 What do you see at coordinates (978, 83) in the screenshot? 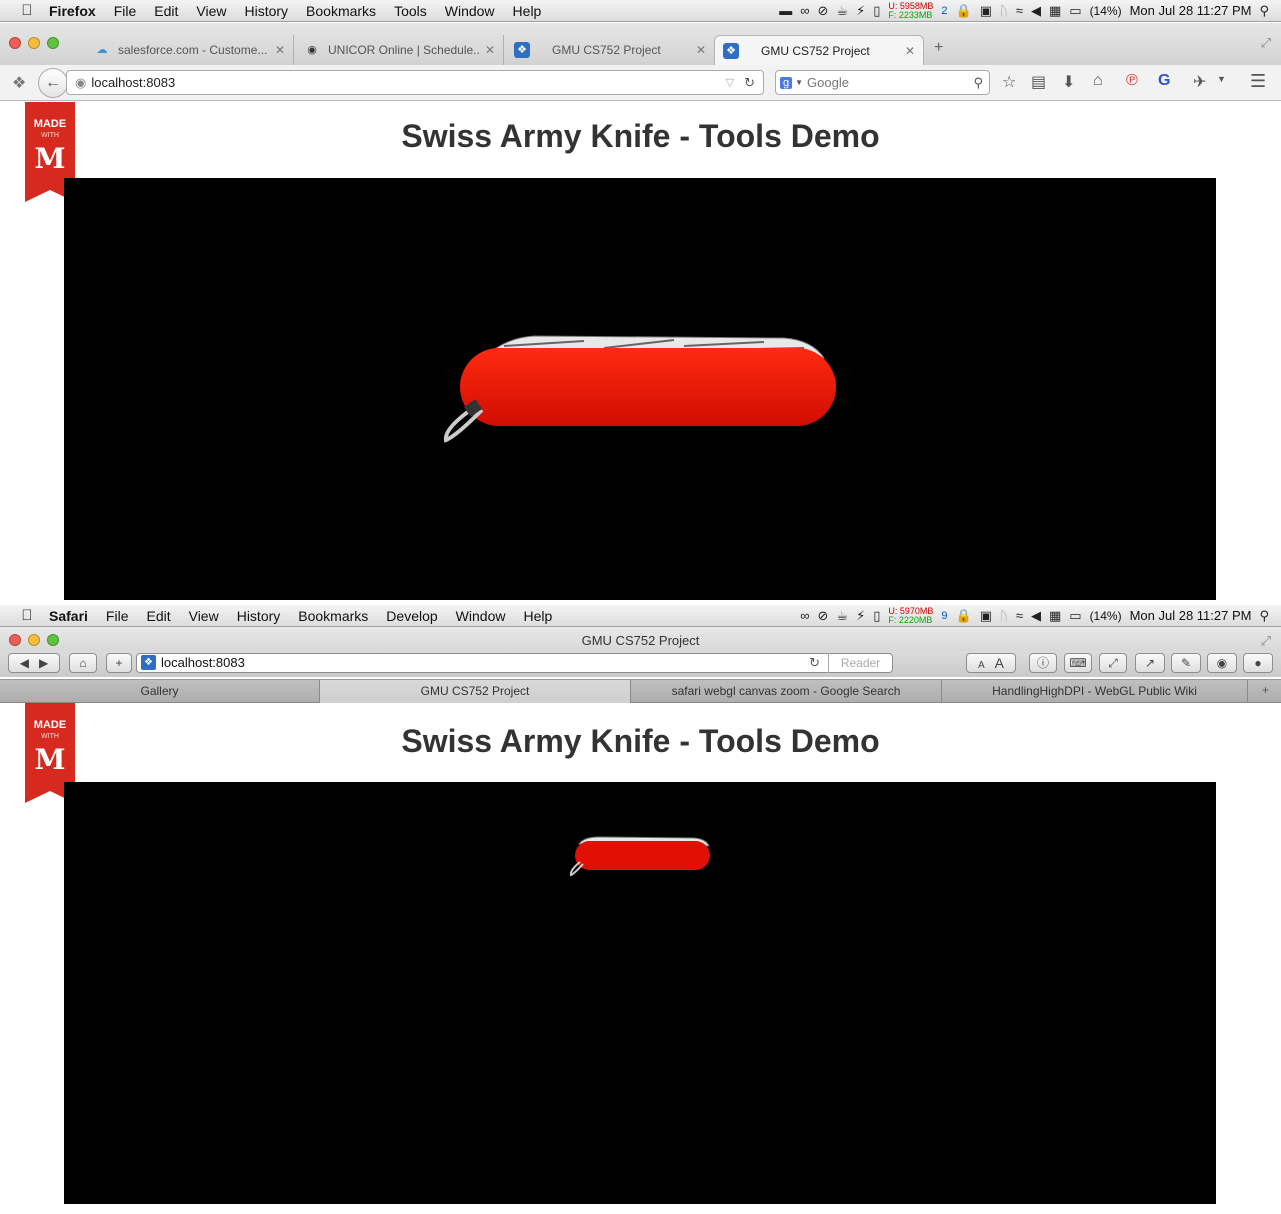
I see `search-icon: ⚲` at bounding box center [978, 83].